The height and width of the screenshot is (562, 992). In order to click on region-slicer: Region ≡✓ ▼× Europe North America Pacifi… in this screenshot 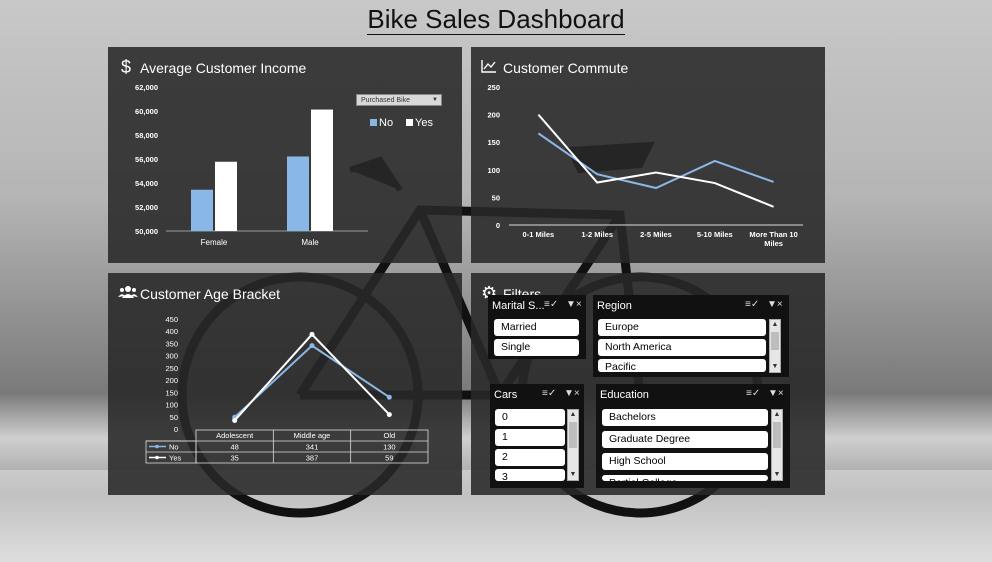, I will do `click(691, 336)`.